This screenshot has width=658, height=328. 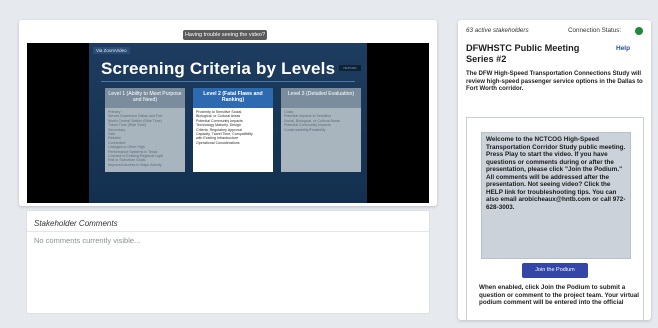 What do you see at coordinates (76, 223) in the screenshot?
I see `comments-title: Stakeholder Comments` at bounding box center [76, 223].